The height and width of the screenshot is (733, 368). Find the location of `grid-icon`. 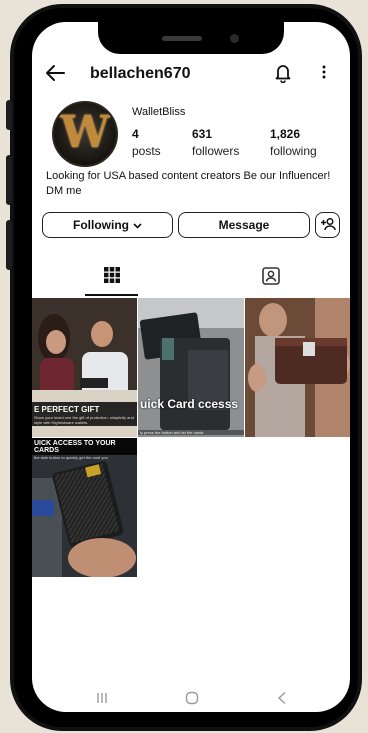

grid-icon is located at coordinates (112, 277).